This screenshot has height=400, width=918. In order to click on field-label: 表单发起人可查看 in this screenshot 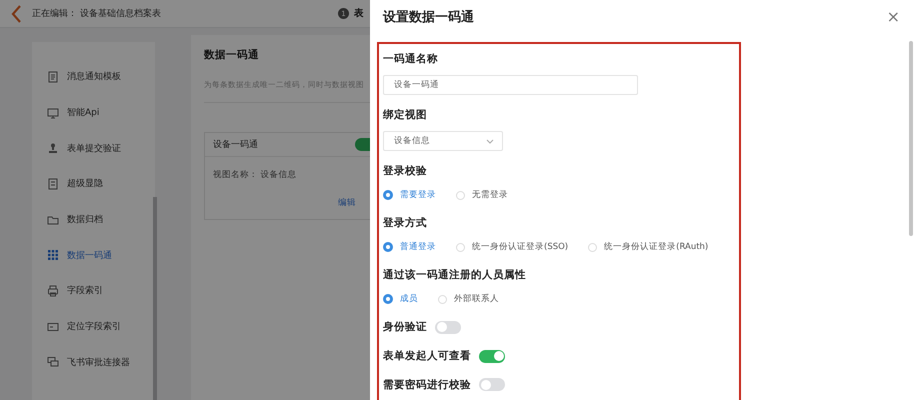, I will do `click(427, 356)`.